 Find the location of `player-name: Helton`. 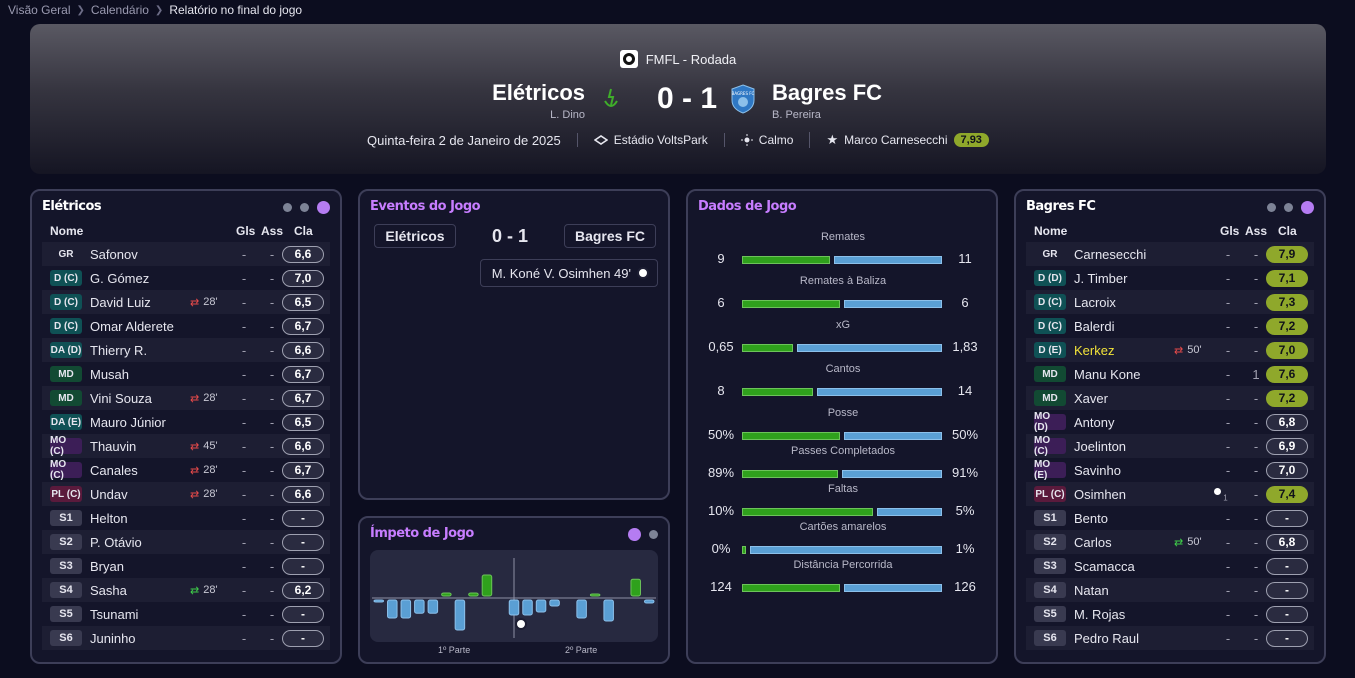

player-name: Helton is located at coordinates (109, 518).